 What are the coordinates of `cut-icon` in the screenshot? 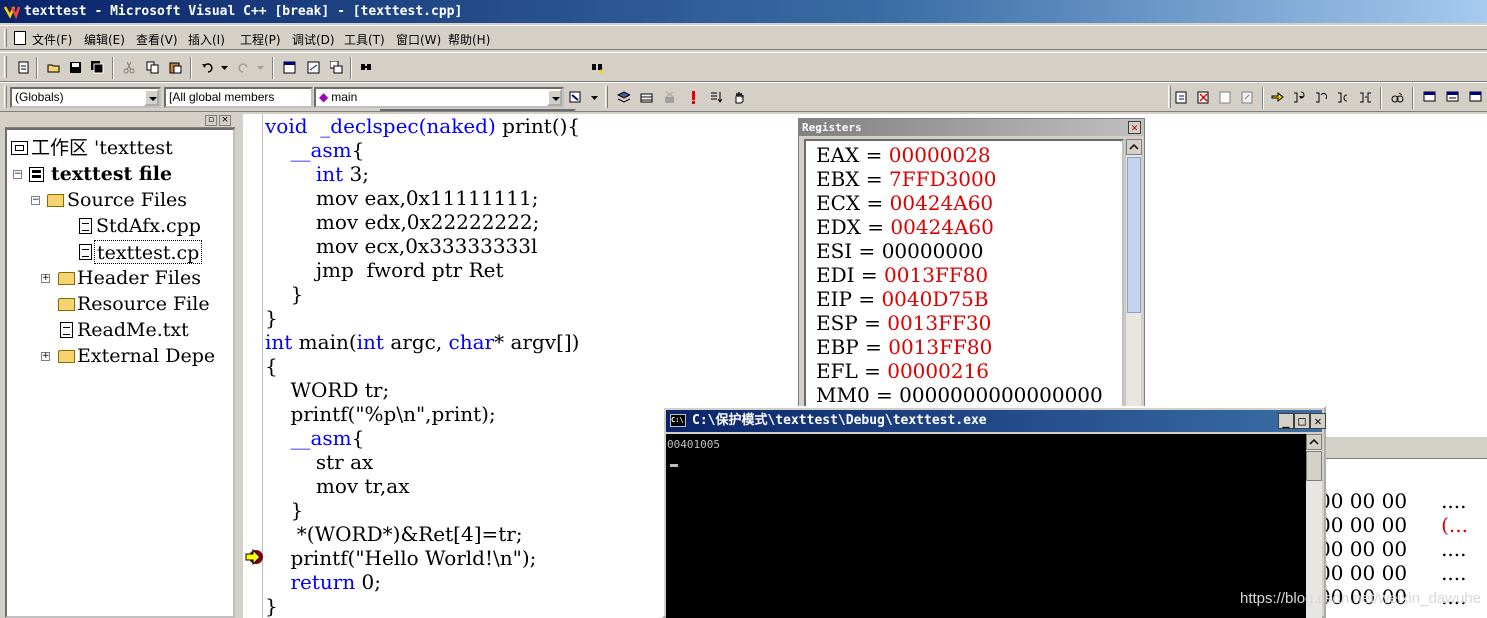 It's located at (129, 67).